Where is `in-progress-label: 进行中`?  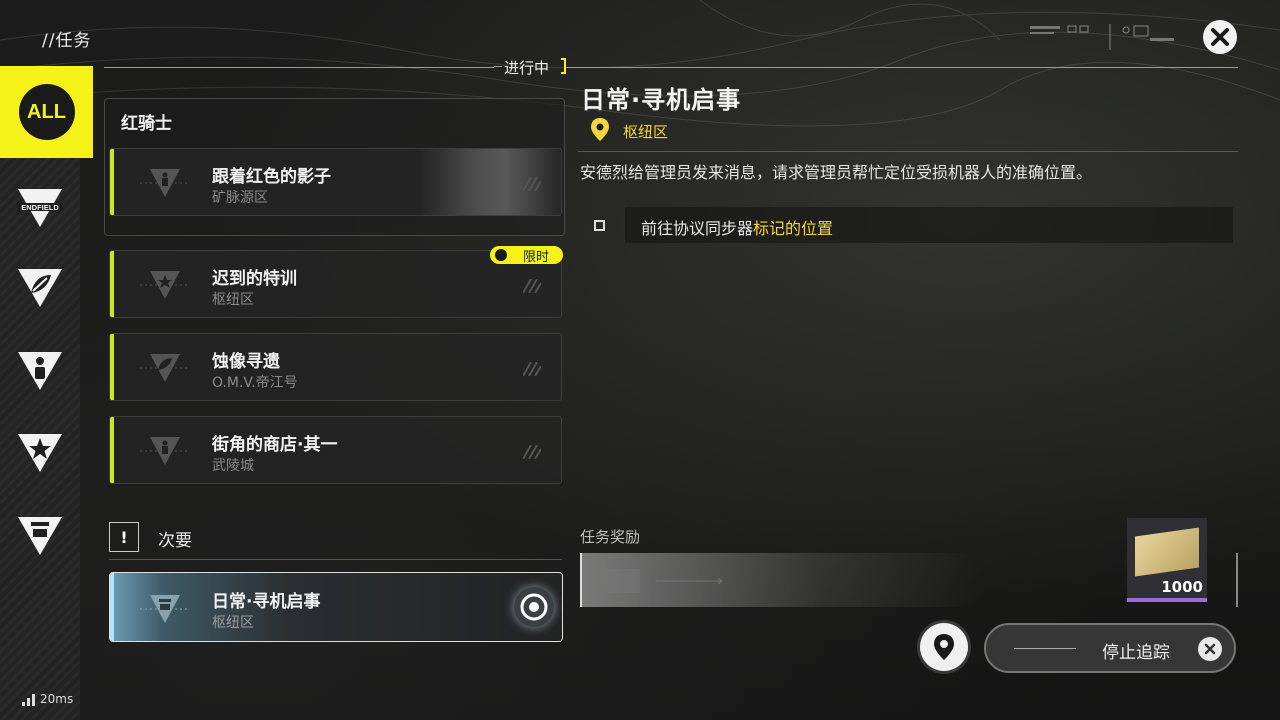 in-progress-label: 进行中 is located at coordinates (527, 68).